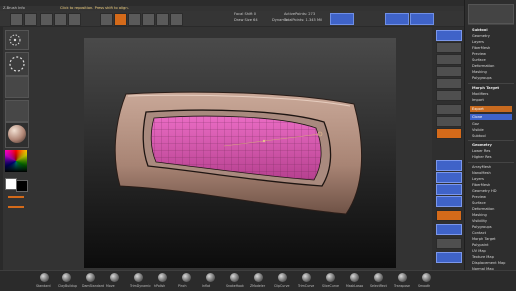  I want to click on tray-item: Import, so click(493, 100).